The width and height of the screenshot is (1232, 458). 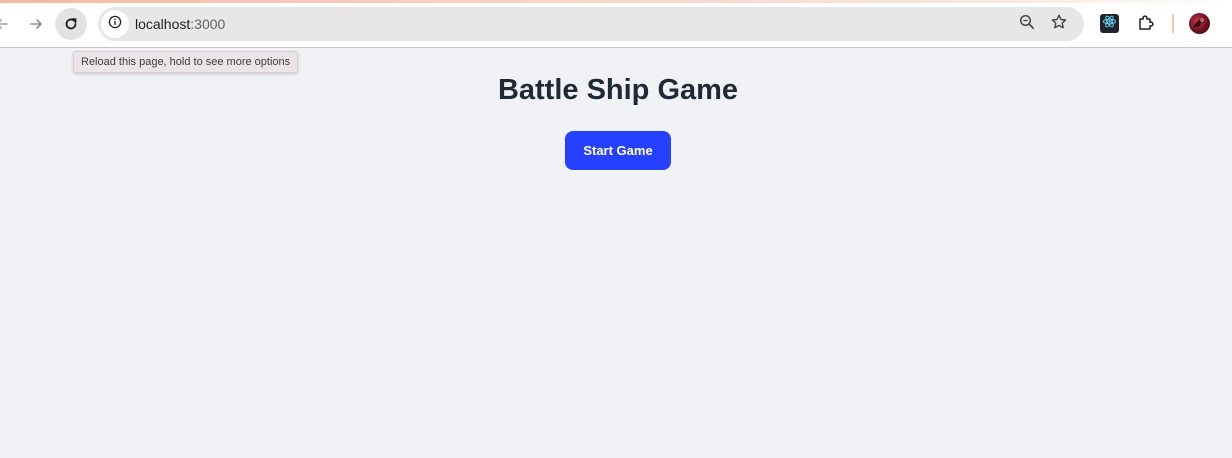 I want to click on react-devtools-button, so click(x=1109, y=23).